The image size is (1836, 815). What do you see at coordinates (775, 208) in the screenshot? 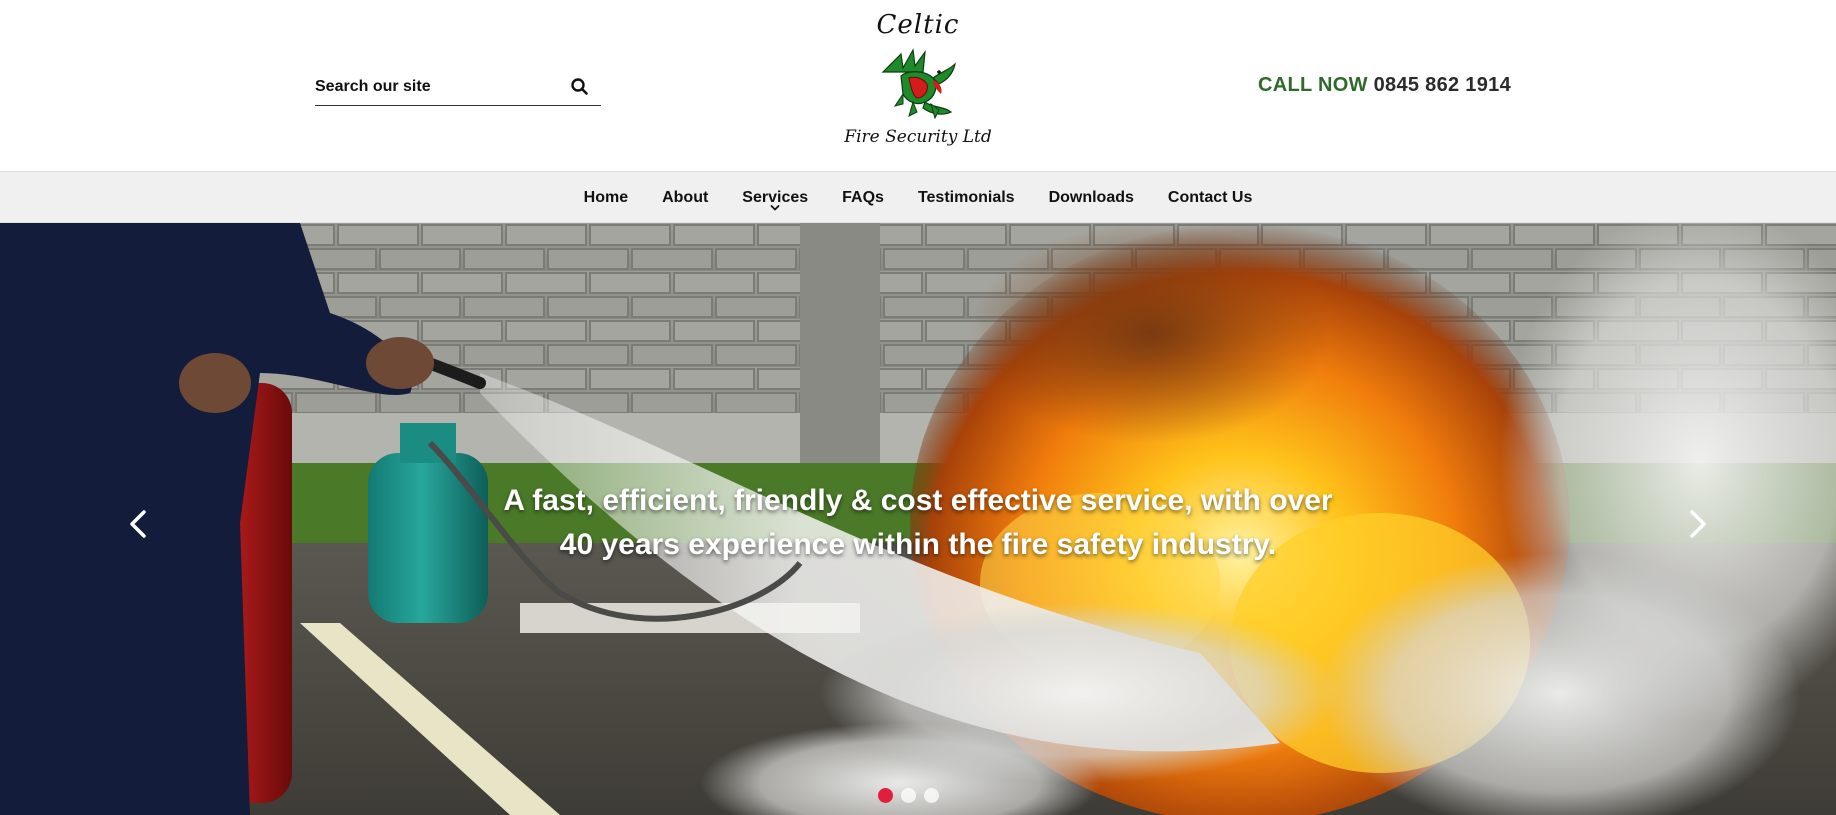
I see `chevron-down-icon` at bounding box center [775, 208].